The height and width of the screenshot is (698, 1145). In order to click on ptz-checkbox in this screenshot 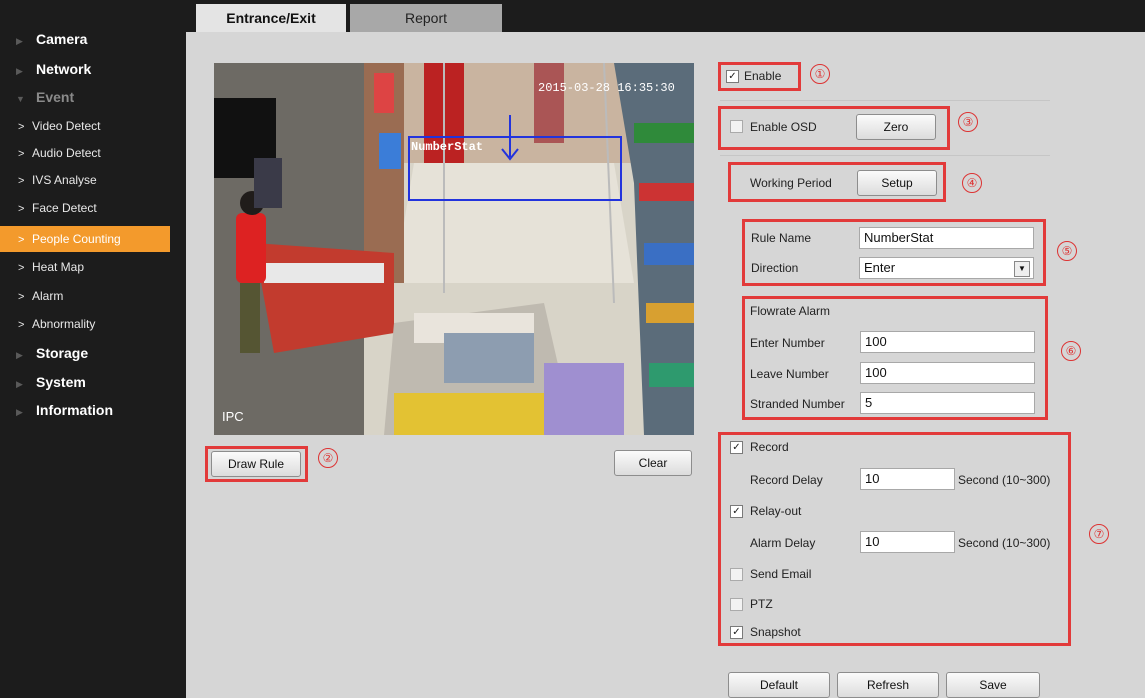, I will do `click(736, 604)`.